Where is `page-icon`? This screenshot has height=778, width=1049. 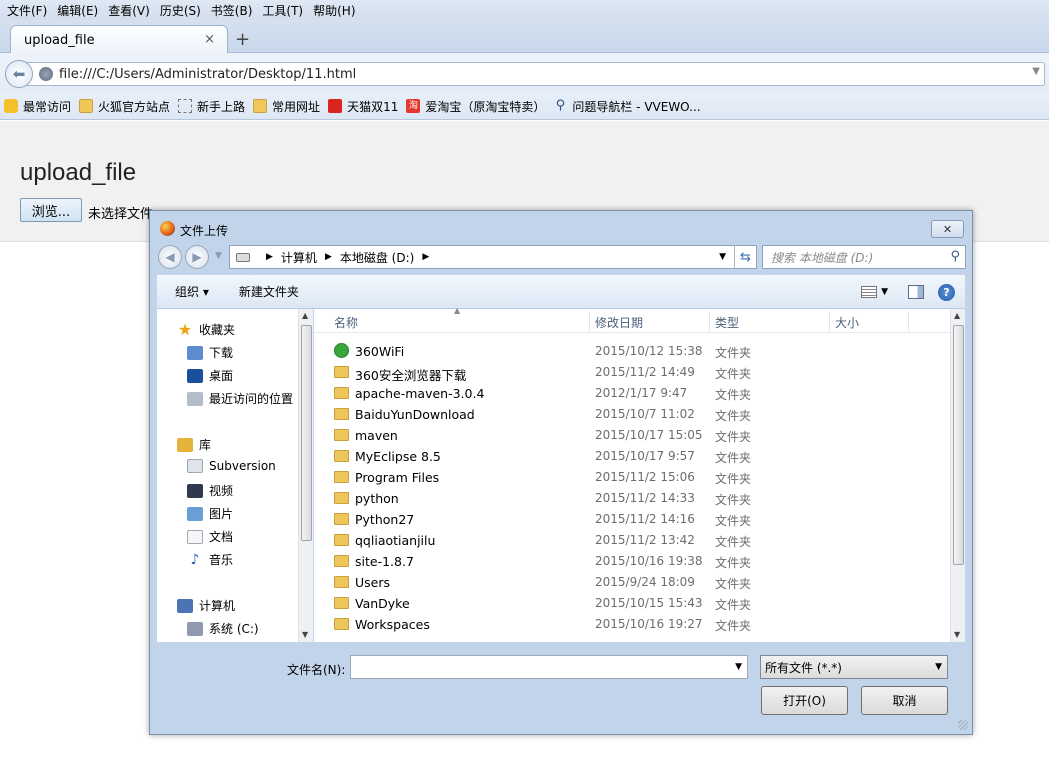 page-icon is located at coordinates (185, 106).